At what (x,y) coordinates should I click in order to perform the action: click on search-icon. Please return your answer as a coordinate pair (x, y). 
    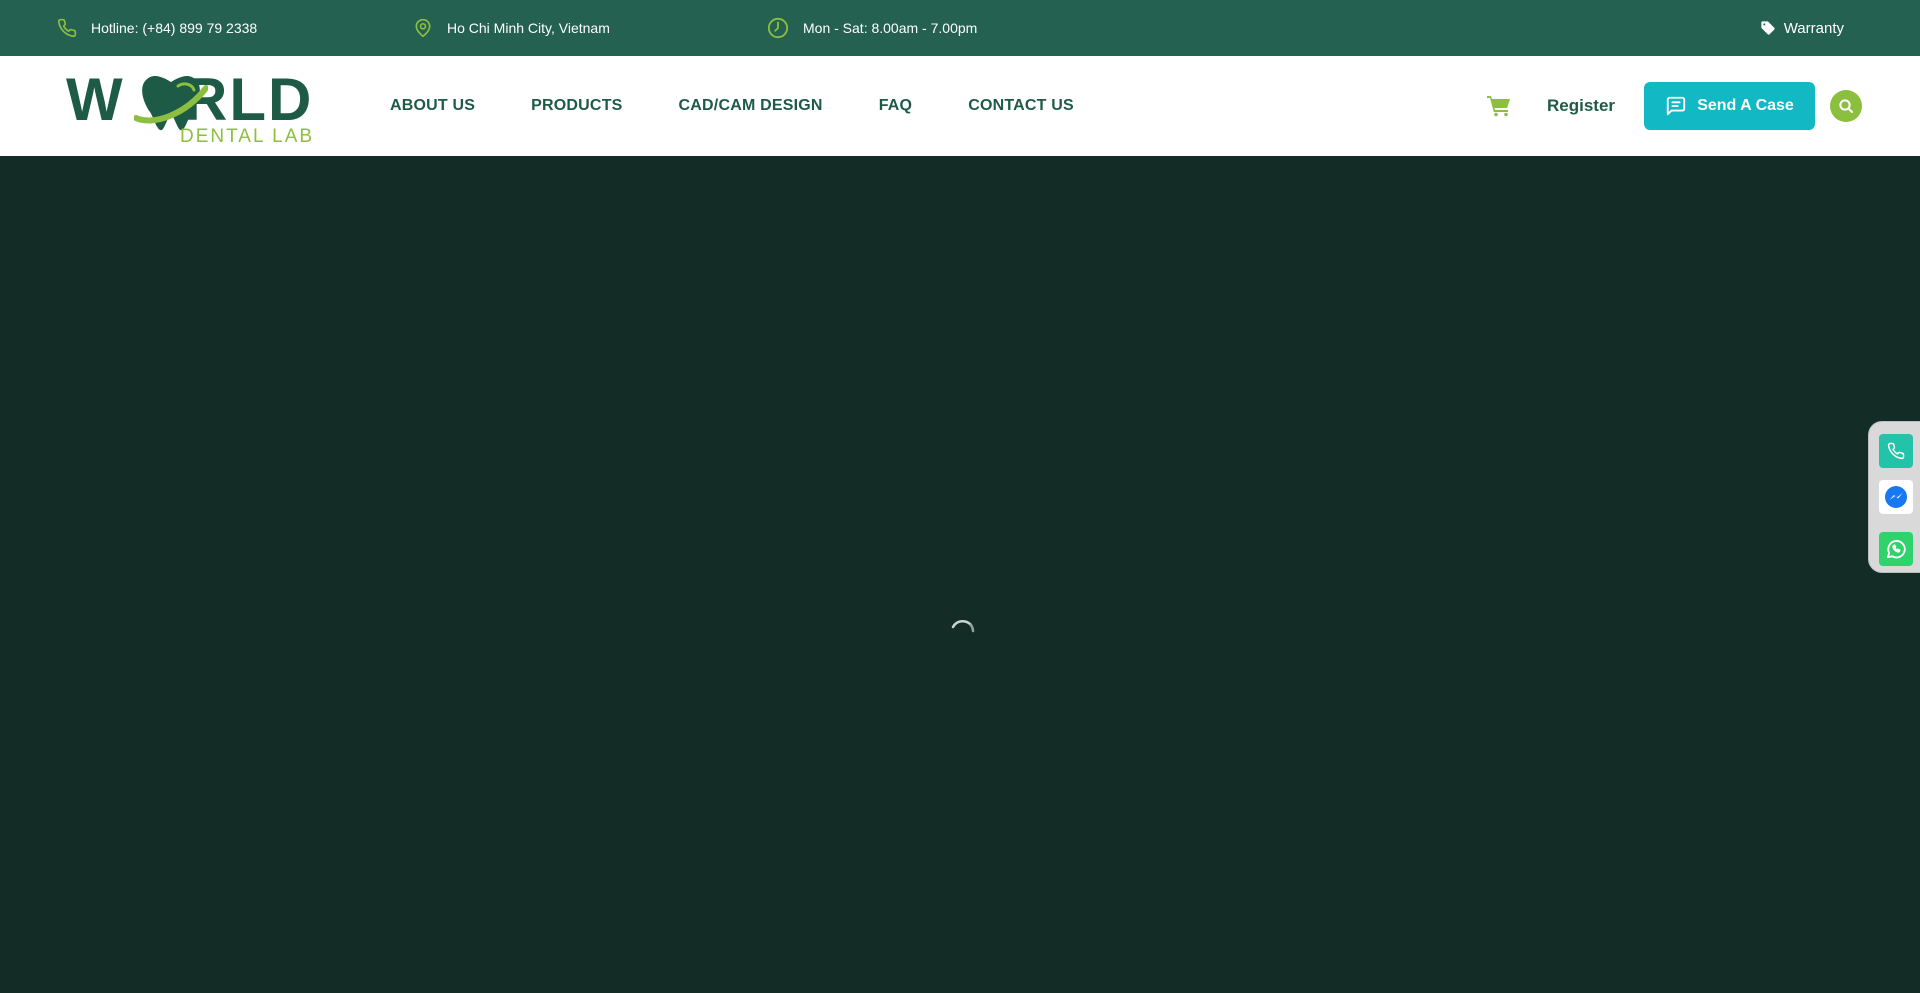
    Looking at the image, I should click on (1846, 106).